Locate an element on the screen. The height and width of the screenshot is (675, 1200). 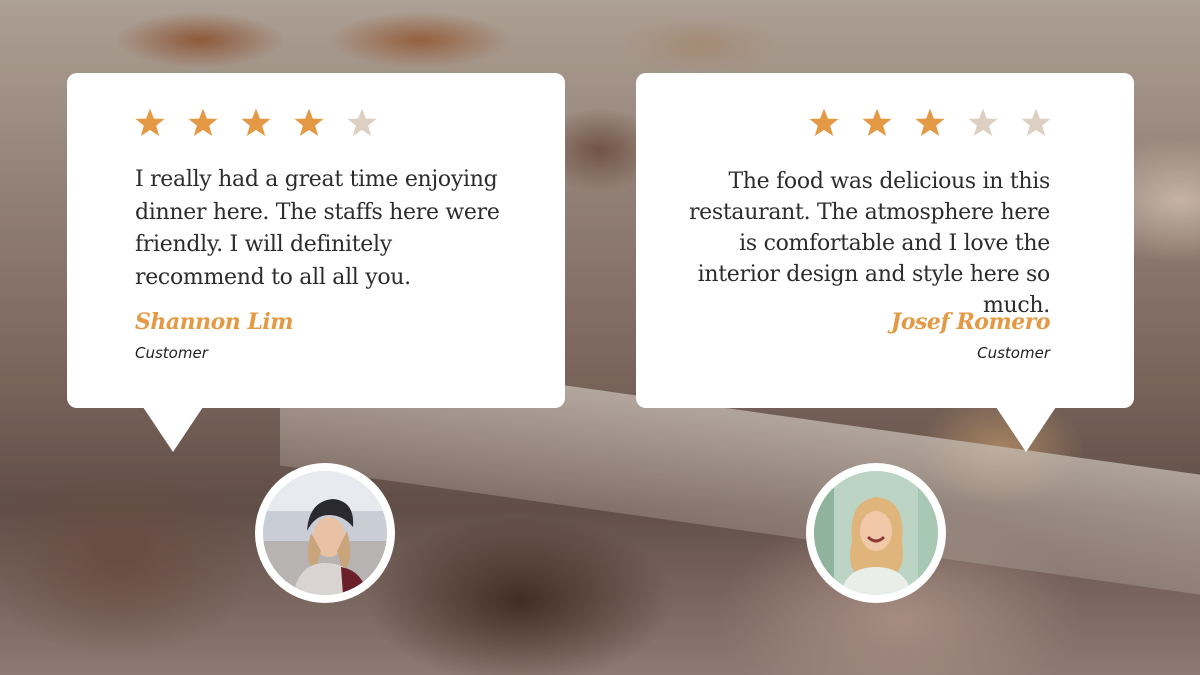
smiling-woman-photo is located at coordinates (876, 533).